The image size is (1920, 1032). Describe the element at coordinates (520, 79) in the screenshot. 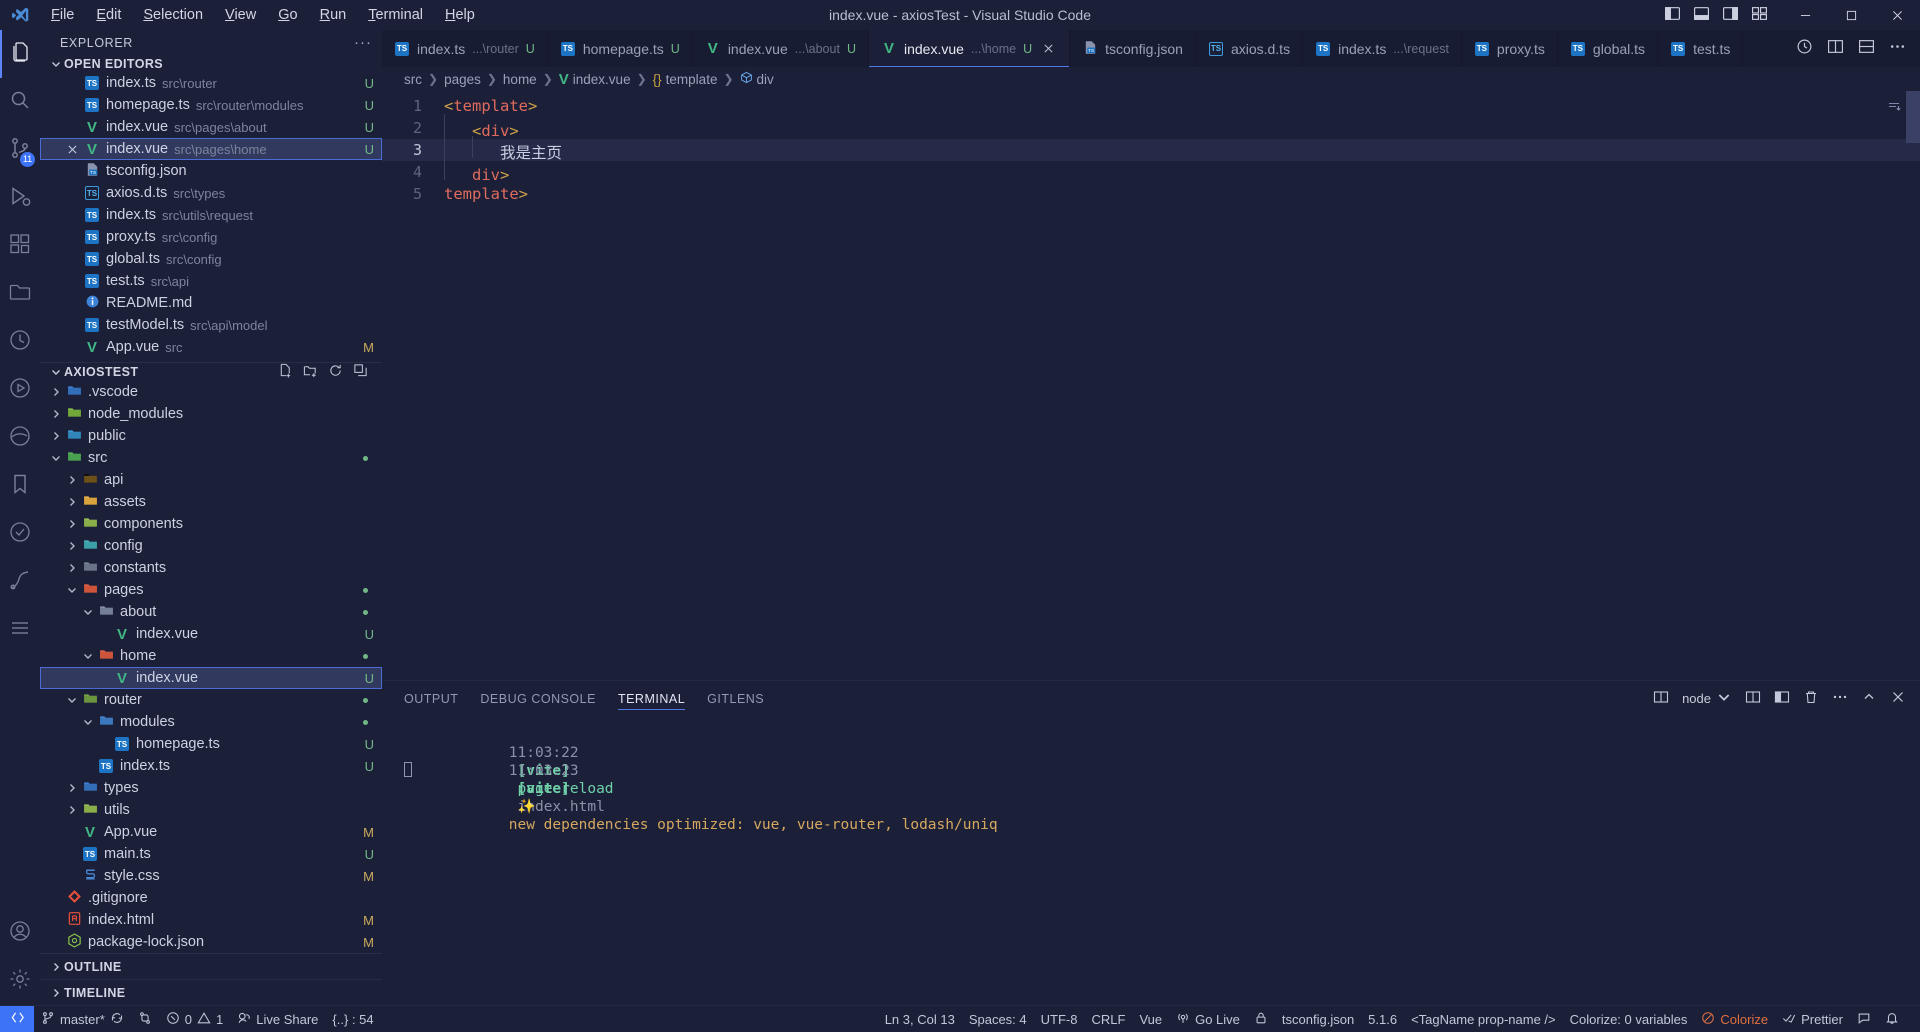

I see `breadcrumb-item: home` at that location.